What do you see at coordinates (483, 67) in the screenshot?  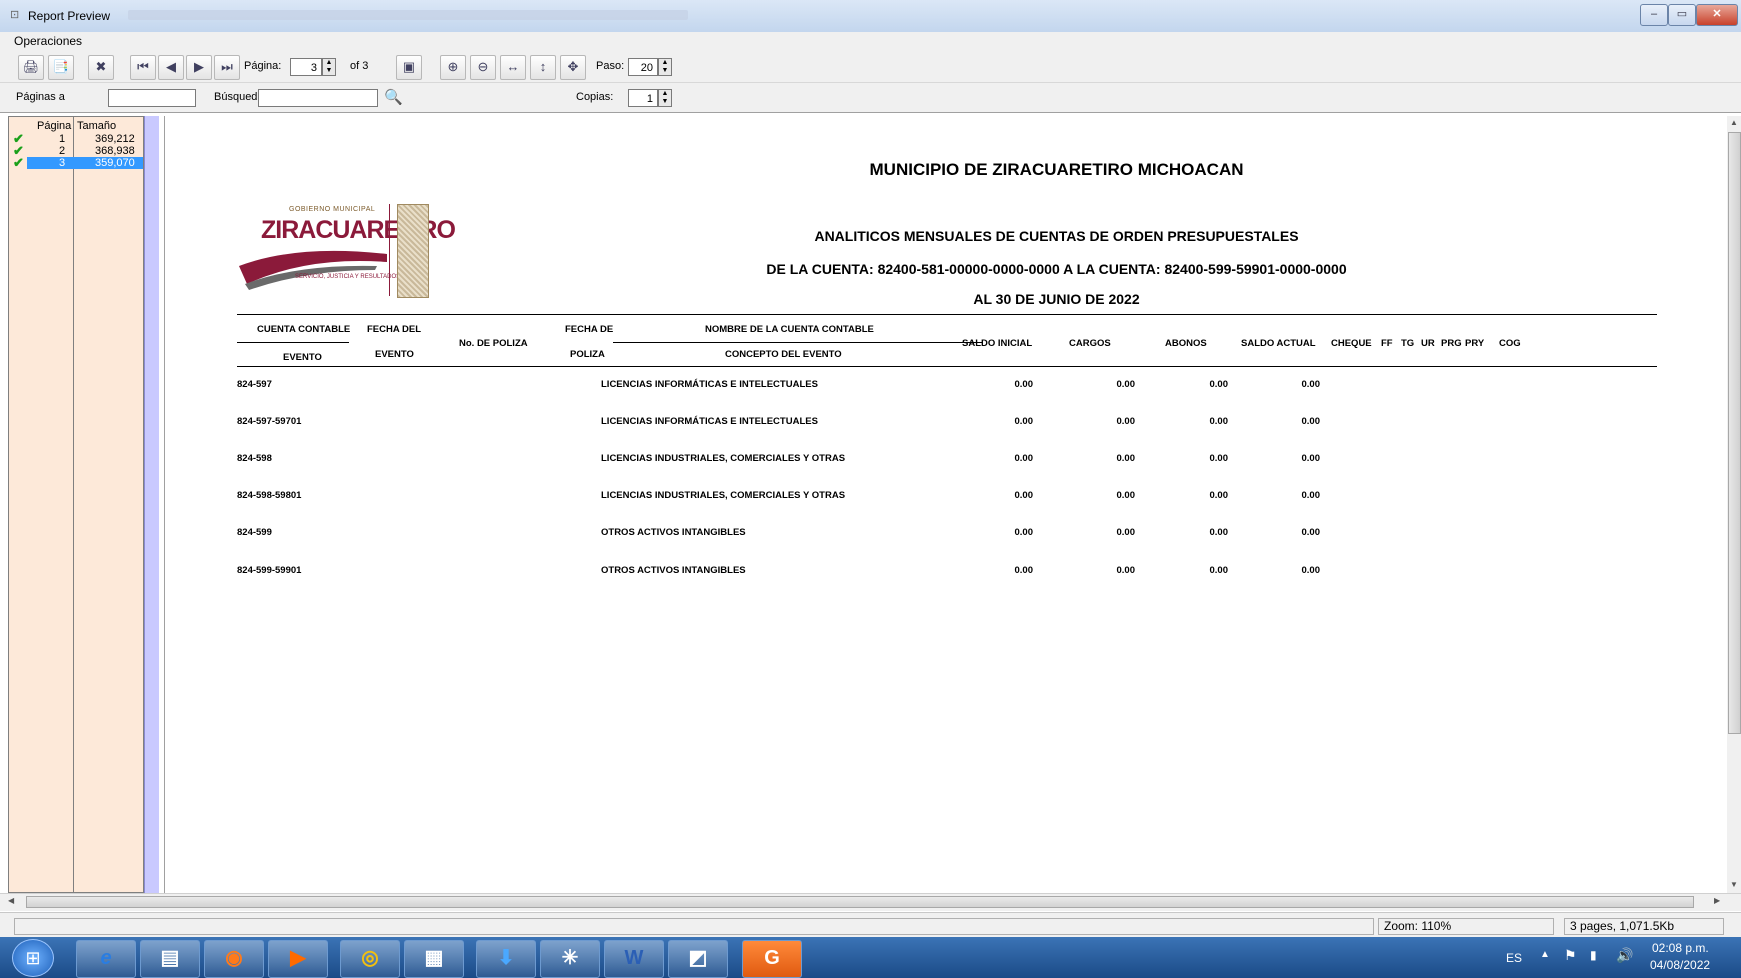 I see `zoom-out-icon: ⊖` at bounding box center [483, 67].